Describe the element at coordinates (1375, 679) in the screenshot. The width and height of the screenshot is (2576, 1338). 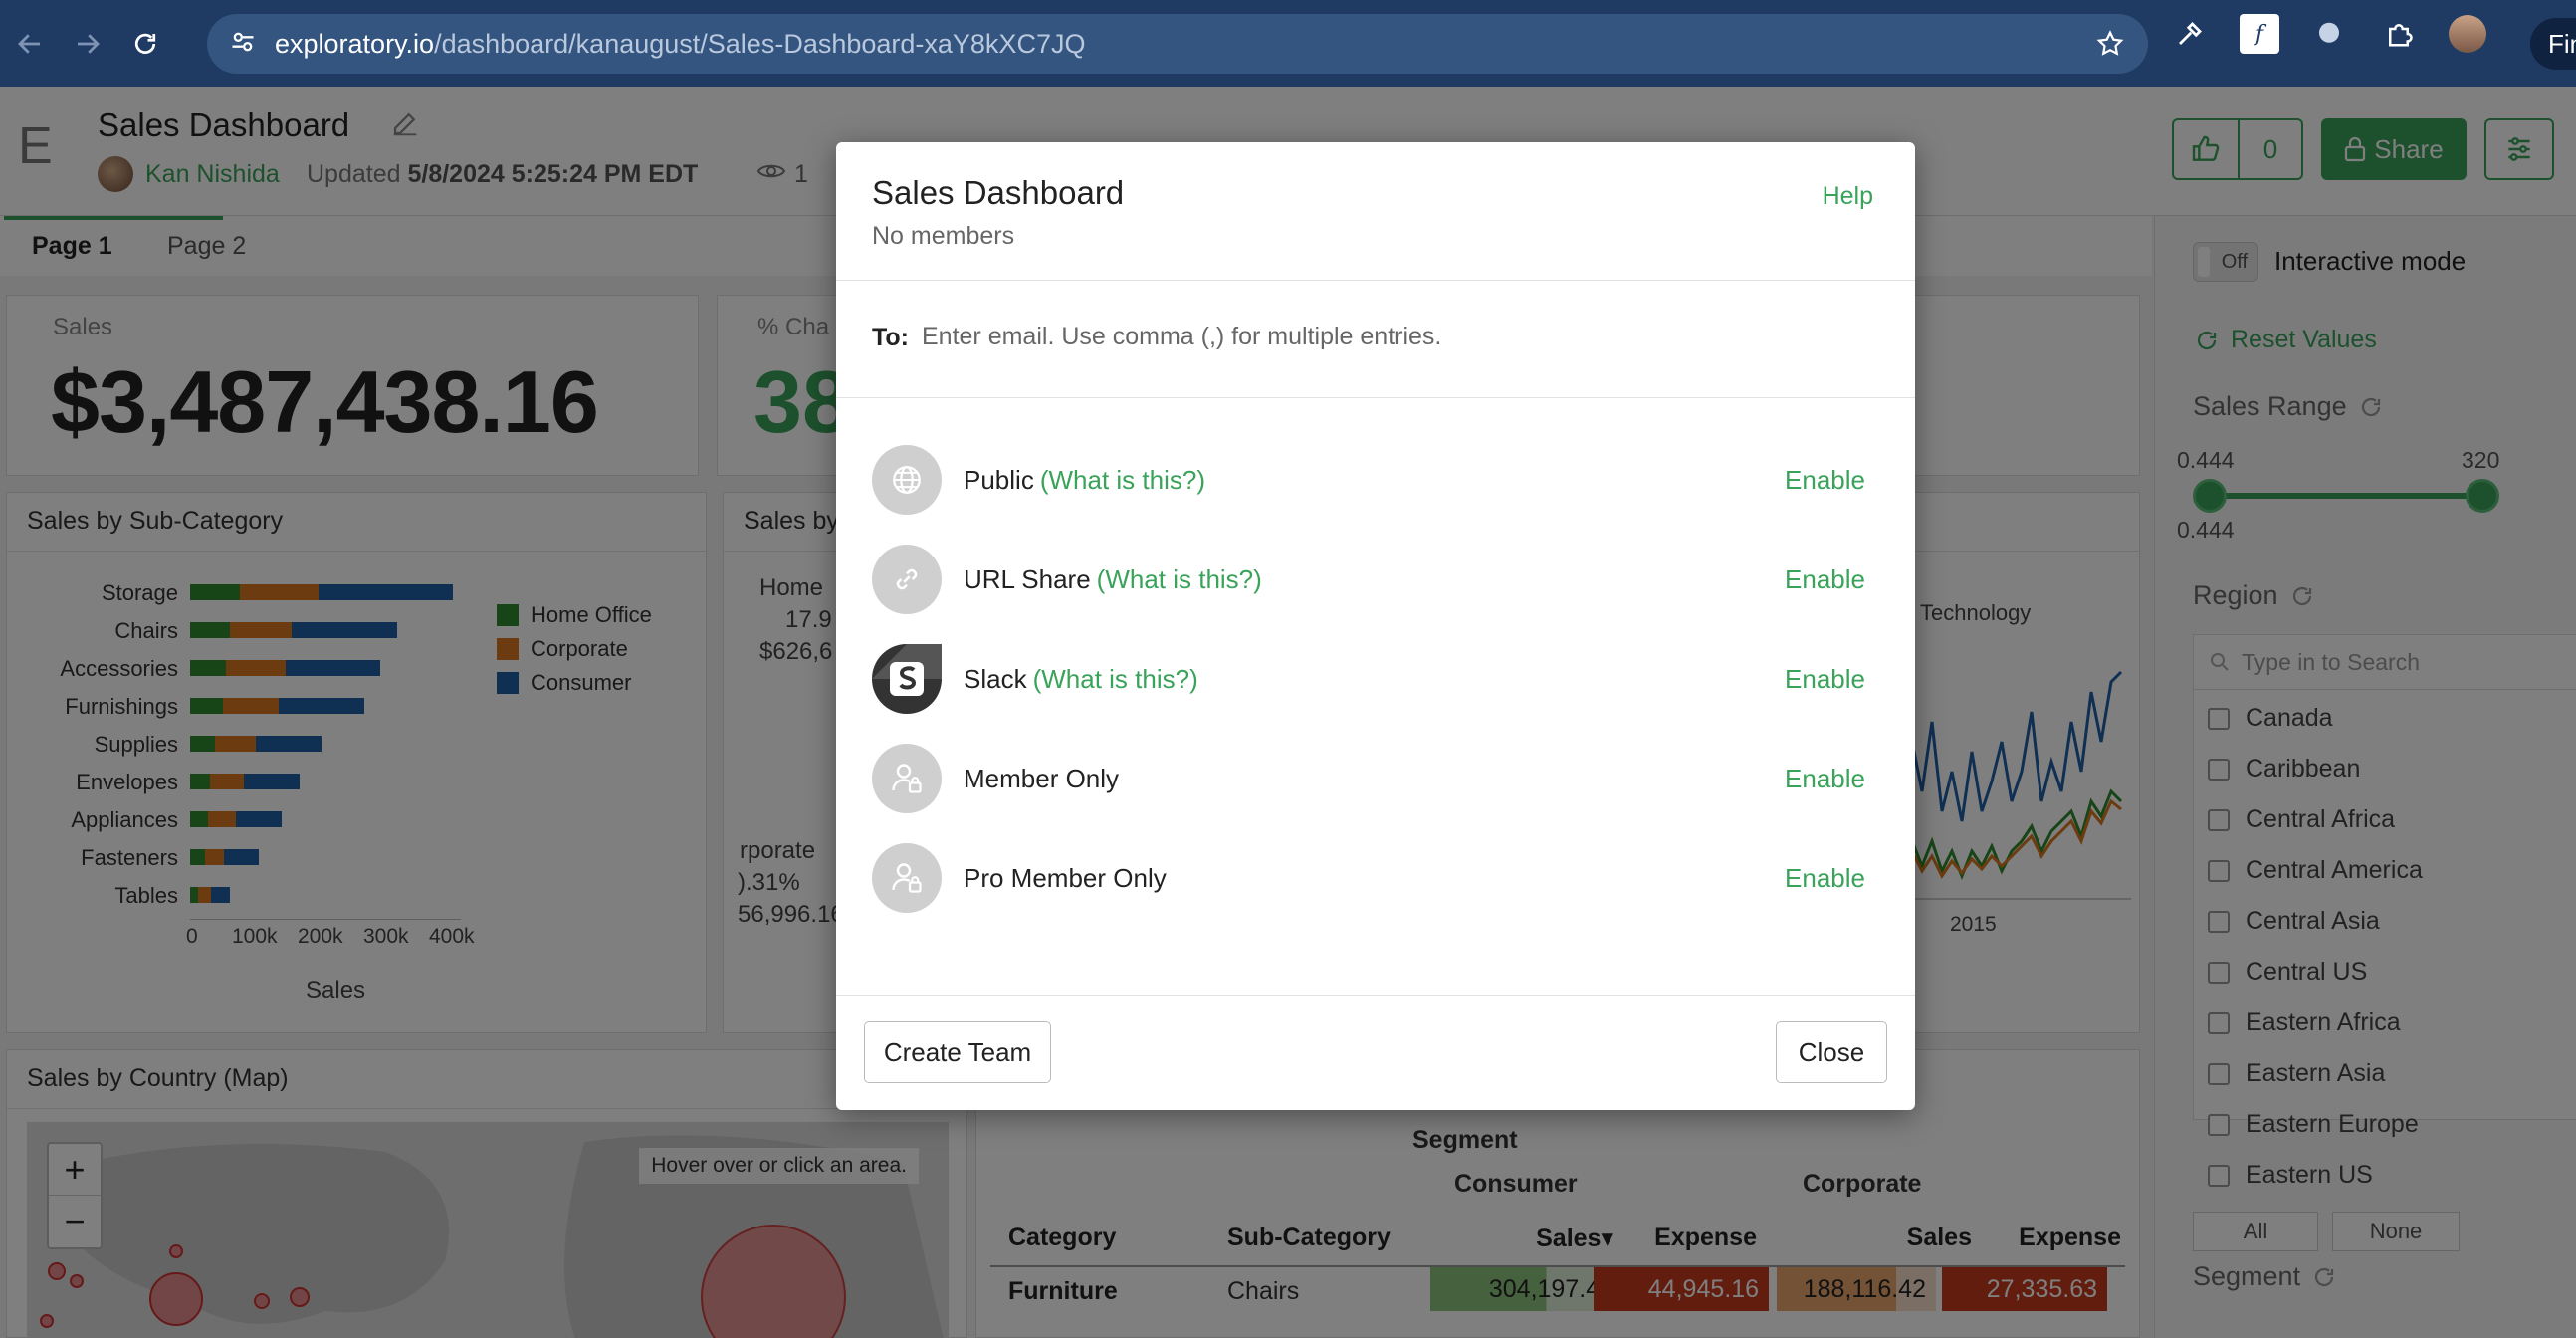
I see `share-option-slack: Slack (What is this?) Enable` at that location.